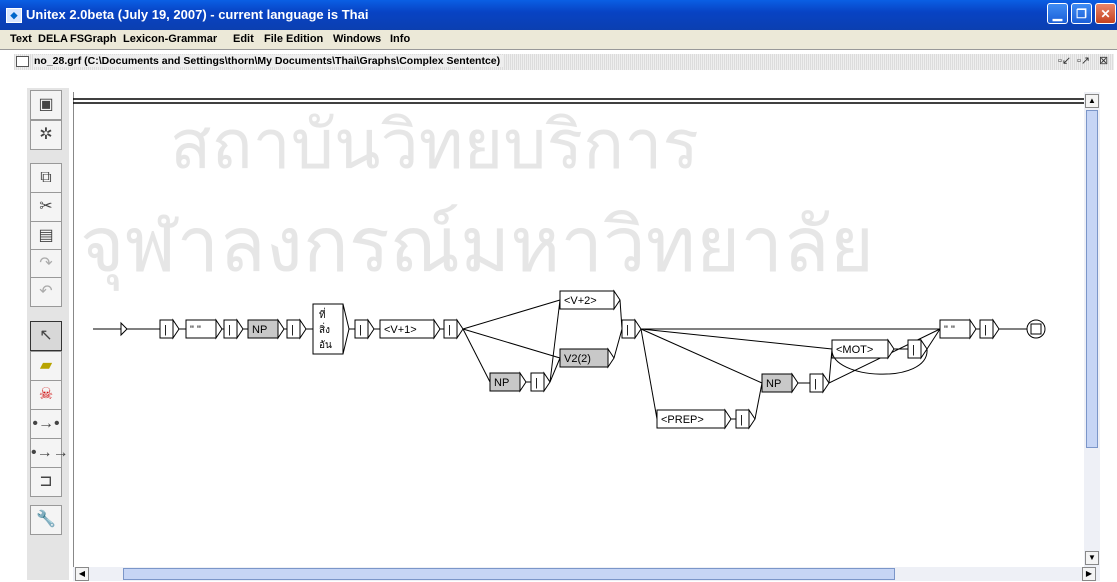 The width and height of the screenshot is (1117, 582). Describe the element at coordinates (324, 329) in the screenshot. I see `svg-text: สิ่ง` at that location.